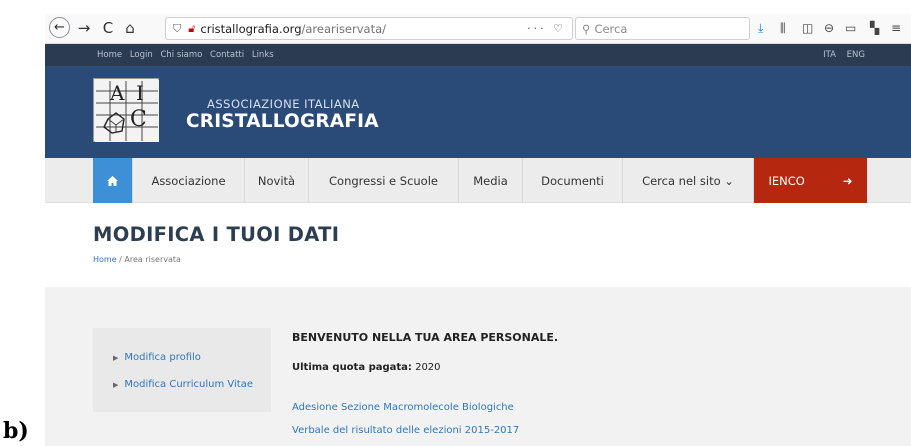 Image resolution: width=911 pixels, height=446 pixels. What do you see at coordinates (152, 259) in the screenshot?
I see `breadcrumb-current: Area riservata` at bounding box center [152, 259].